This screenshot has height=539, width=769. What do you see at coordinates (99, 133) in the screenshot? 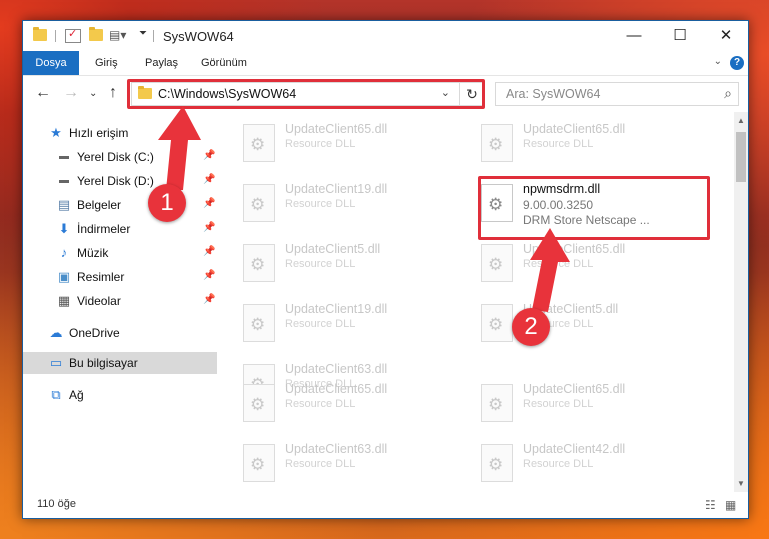
I see `sidebar-item-label: Hızlı erişim` at bounding box center [99, 133].